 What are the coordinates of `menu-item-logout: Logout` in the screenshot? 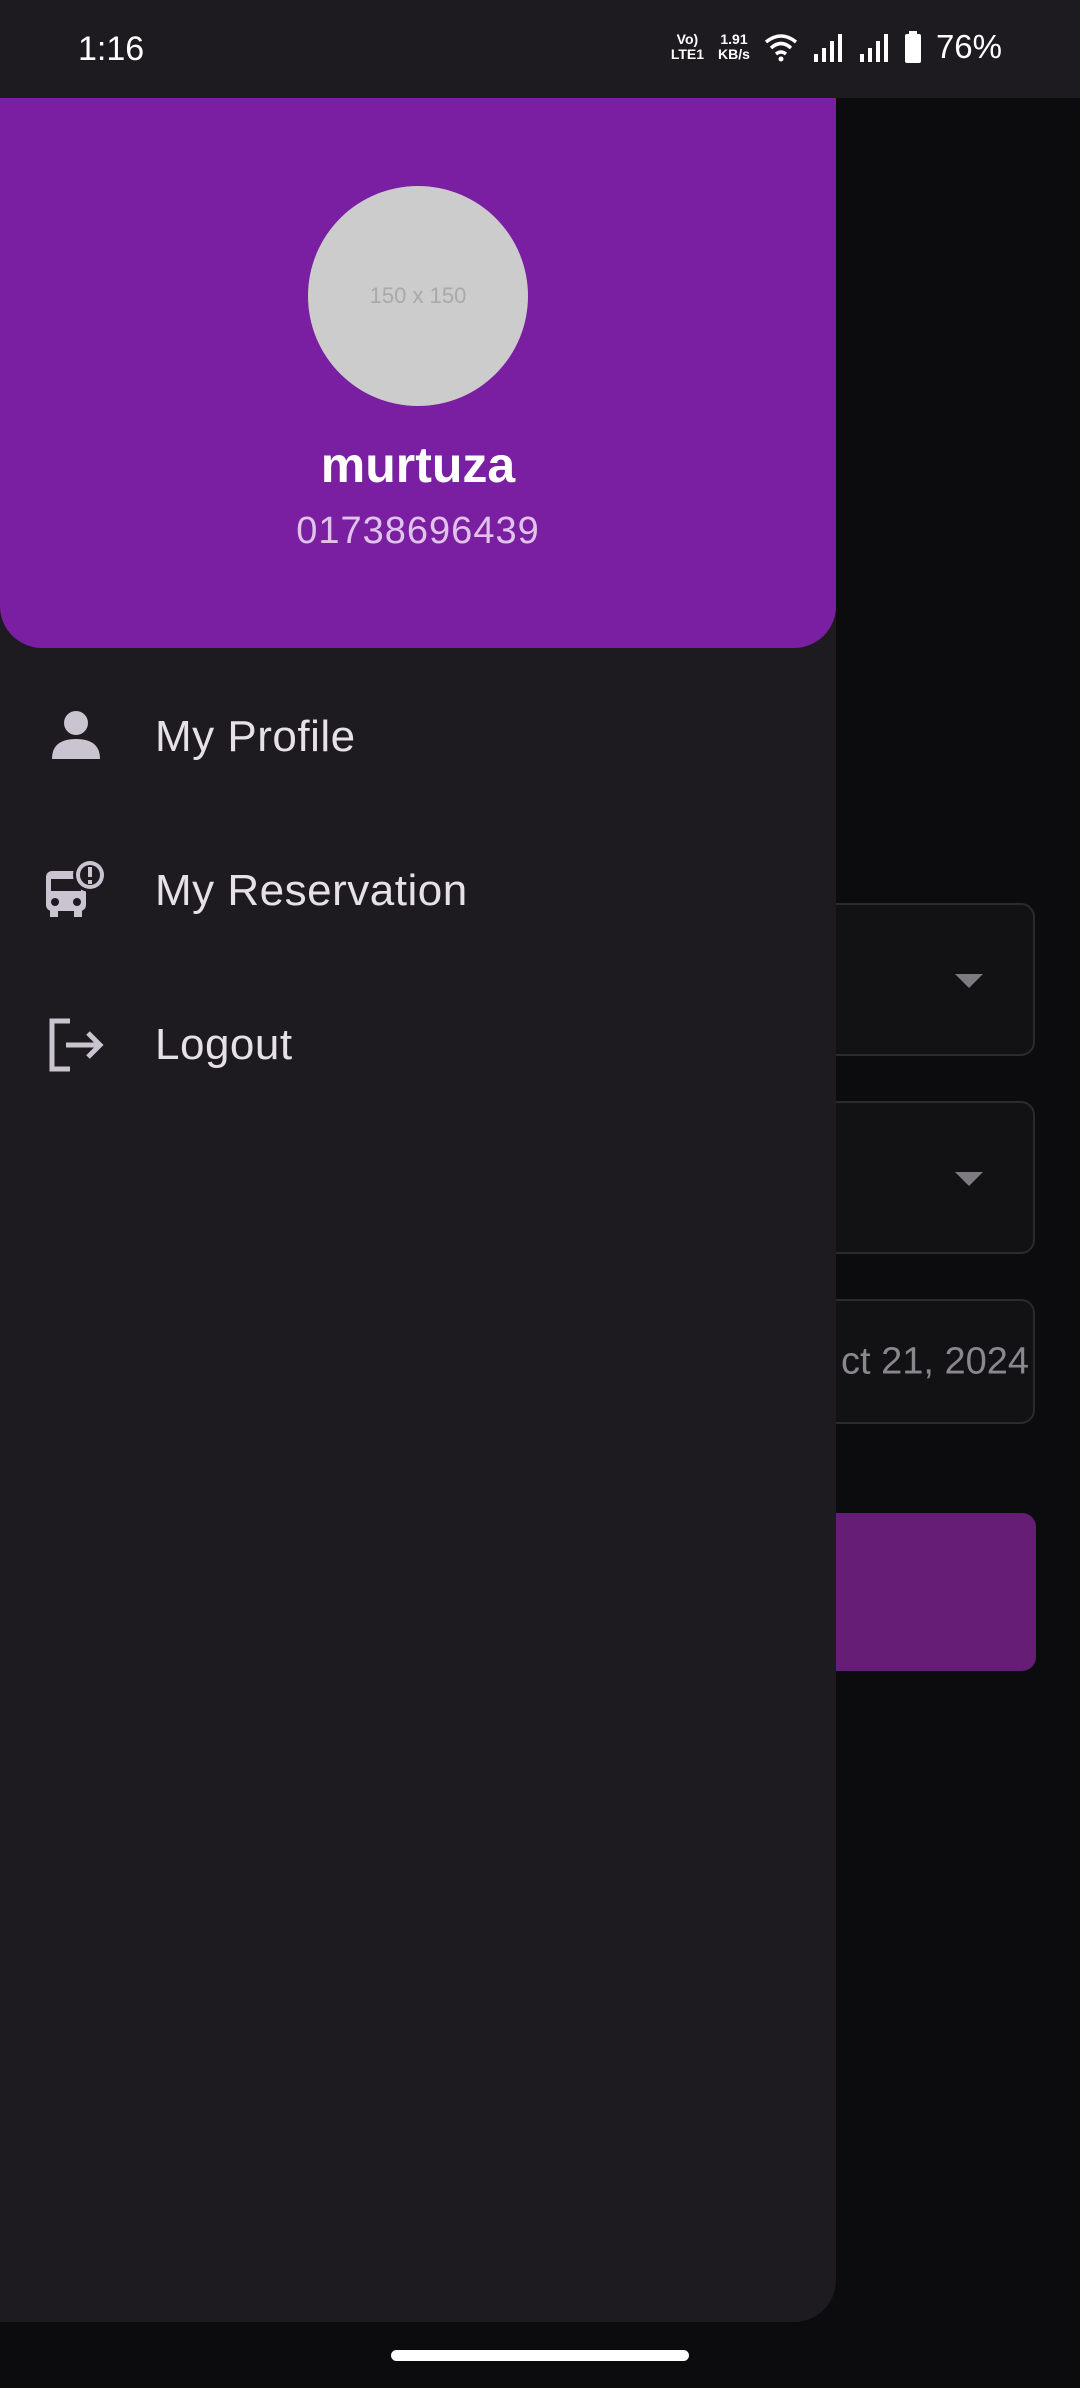 It's located at (418, 1045).